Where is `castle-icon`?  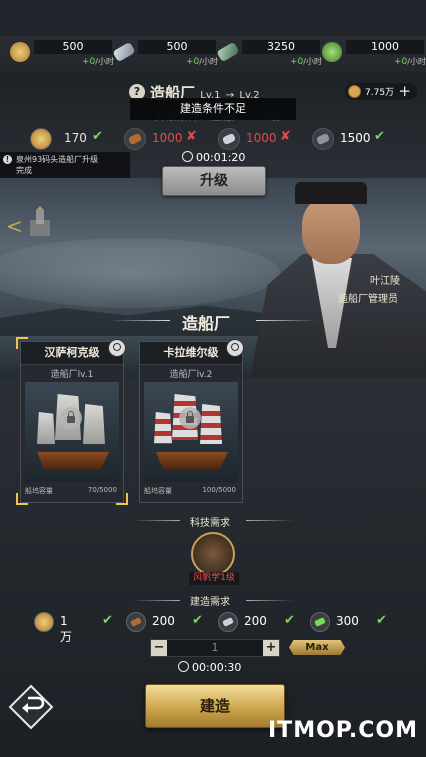
castle-icon is located at coordinates (40, 222).